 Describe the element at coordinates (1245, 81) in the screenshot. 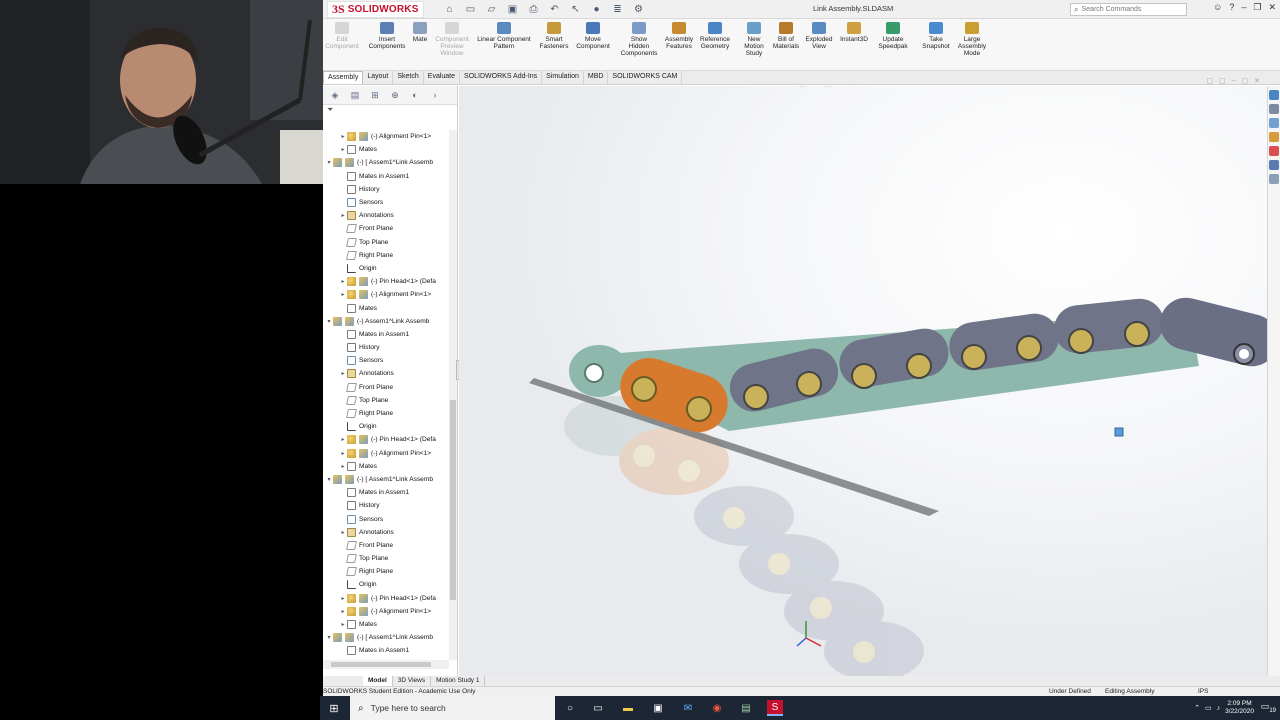

I see `doc-maximize-icon: ▢` at that location.